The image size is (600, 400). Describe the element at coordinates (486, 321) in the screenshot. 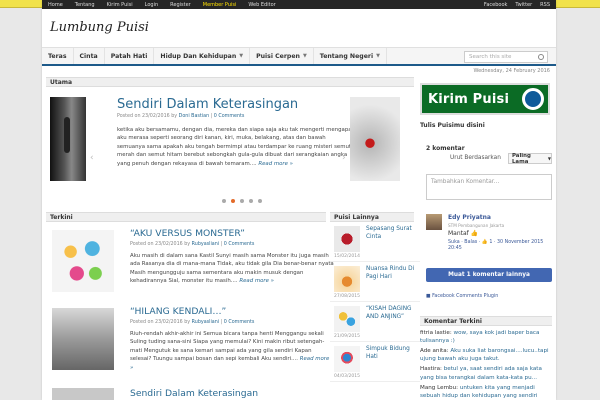

I see `section-komentar: Komentar Terkini` at that location.